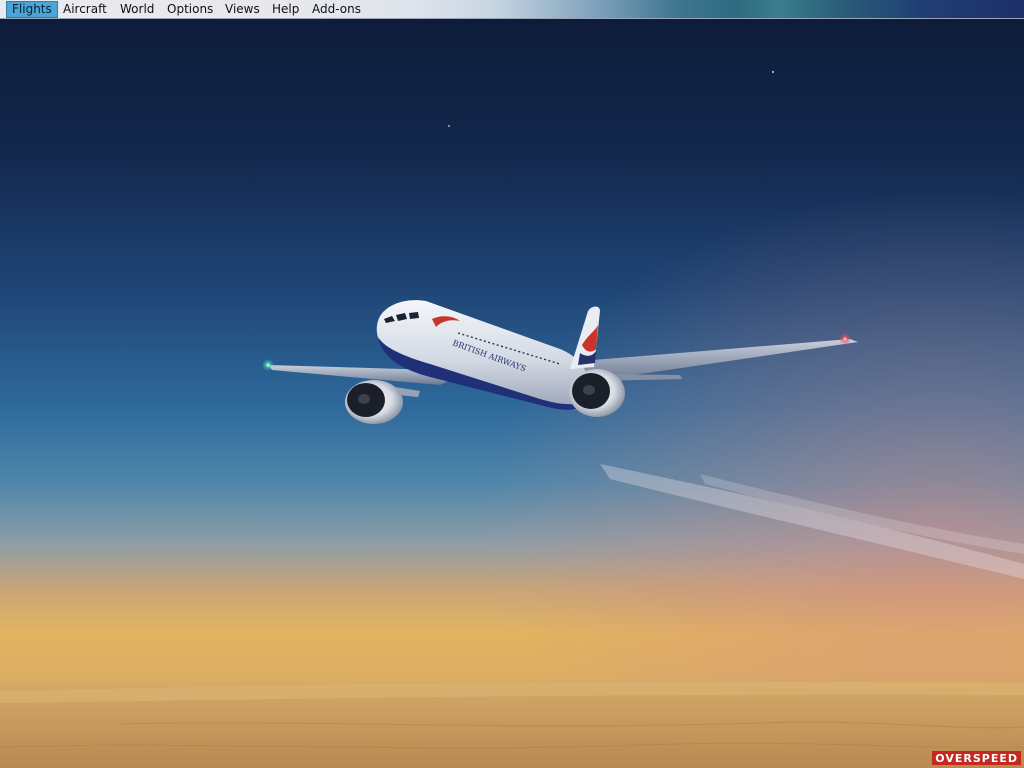 Image resolution: width=1024 pixels, height=768 pixels. I want to click on menu-views: Views, so click(242, 9).